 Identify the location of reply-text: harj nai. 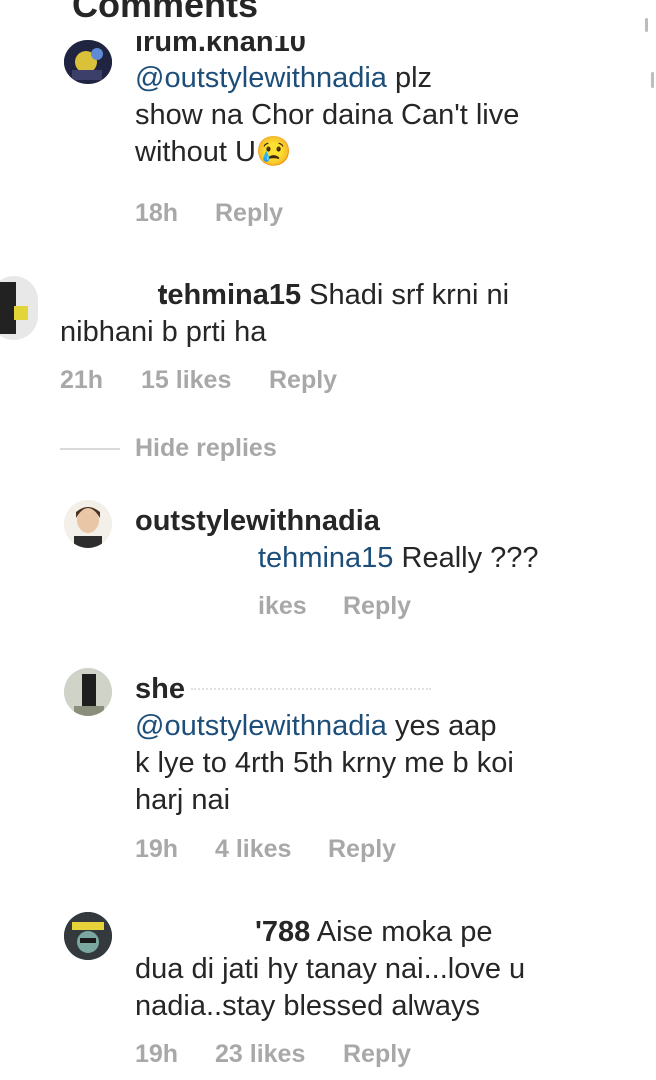
(183, 800).